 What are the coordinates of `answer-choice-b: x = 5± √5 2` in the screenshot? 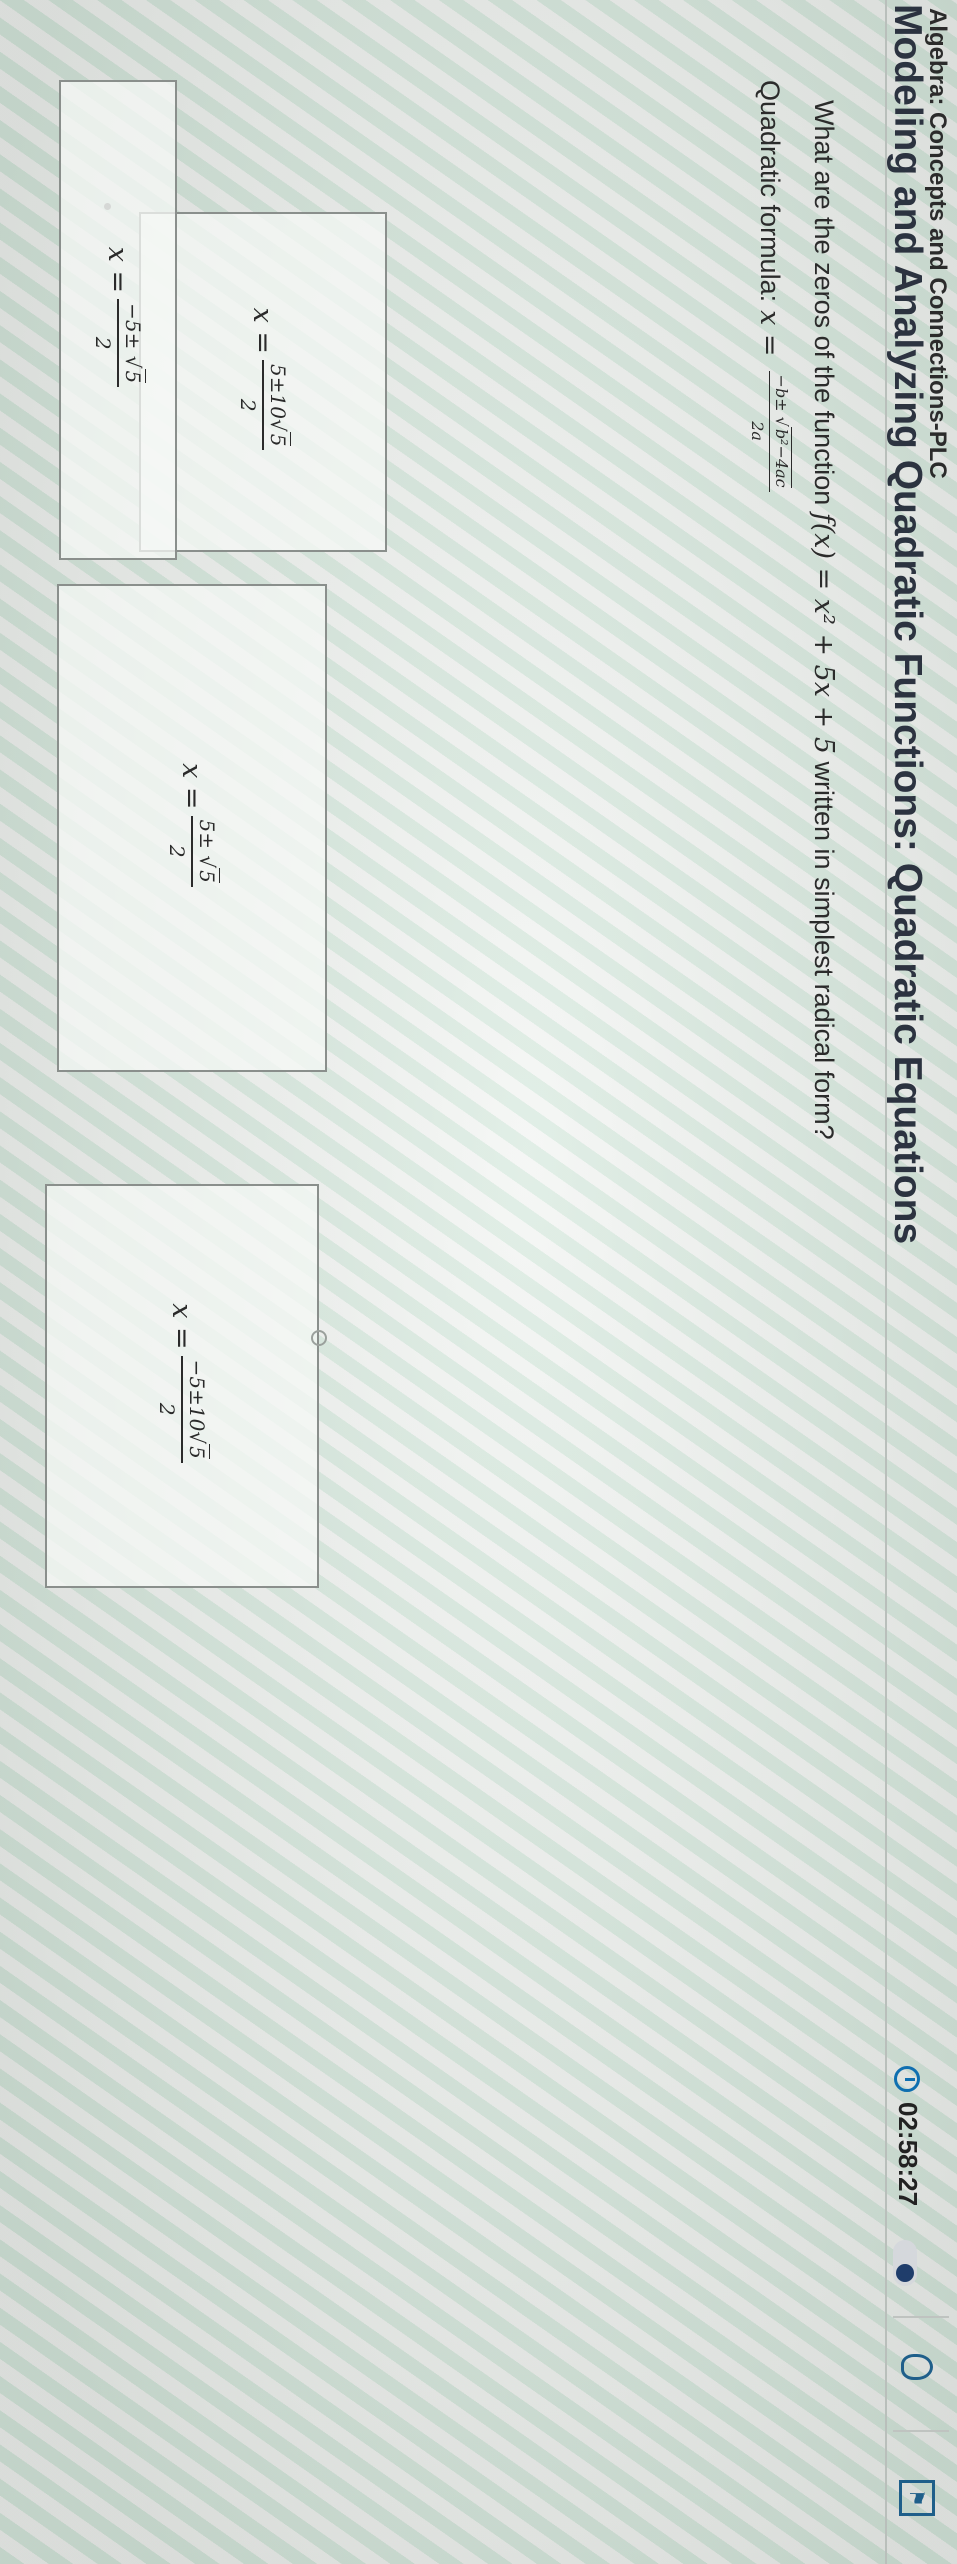 It's located at (192, 828).